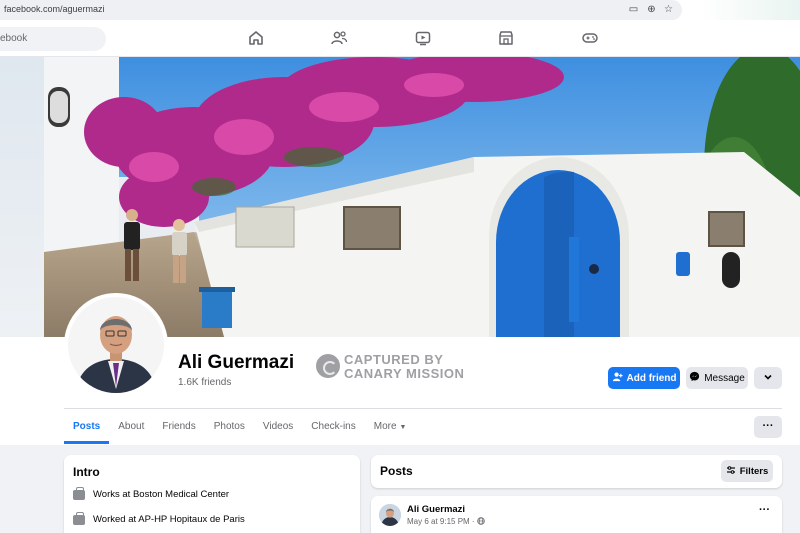 This screenshot has height=533, width=800. I want to click on browser-url-bar: facebook.com/aguermazi ▭ ⊕ ☆, so click(400, 10).